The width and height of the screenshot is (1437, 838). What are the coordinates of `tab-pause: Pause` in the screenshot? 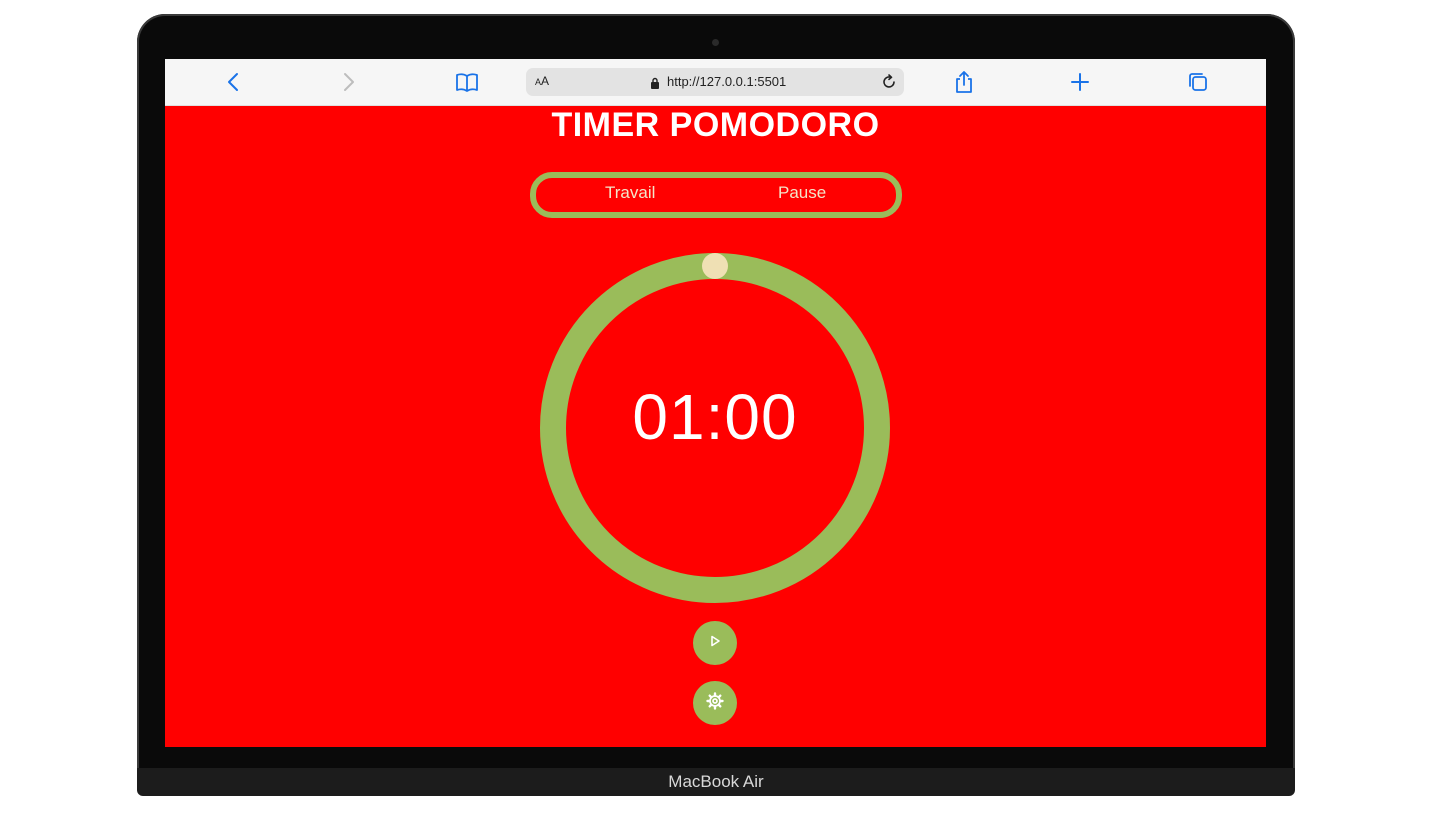 It's located at (802, 193).